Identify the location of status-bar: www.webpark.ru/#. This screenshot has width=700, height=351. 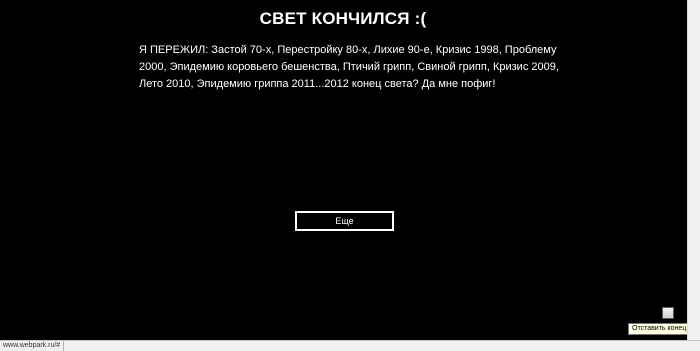
(350, 345).